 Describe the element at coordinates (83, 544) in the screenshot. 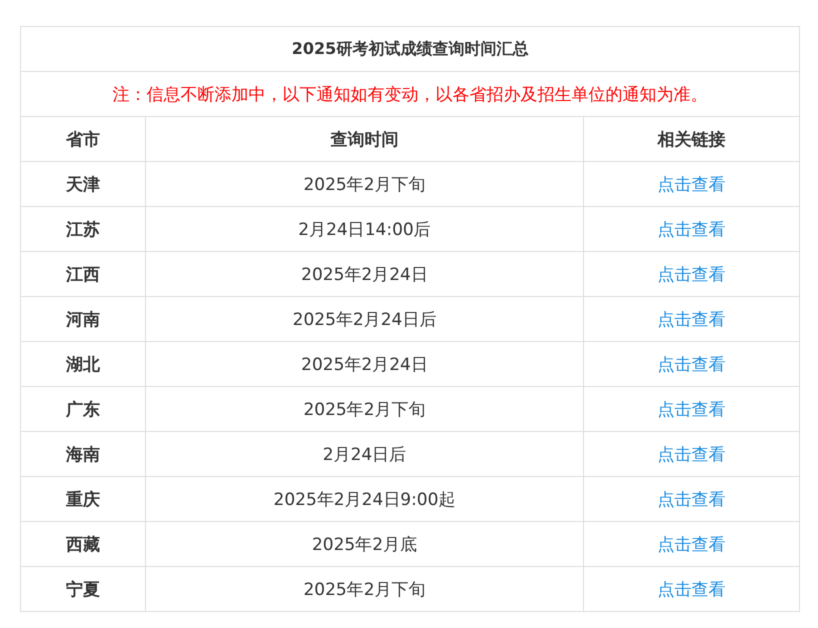

I see `province-cell: 西藏` at that location.